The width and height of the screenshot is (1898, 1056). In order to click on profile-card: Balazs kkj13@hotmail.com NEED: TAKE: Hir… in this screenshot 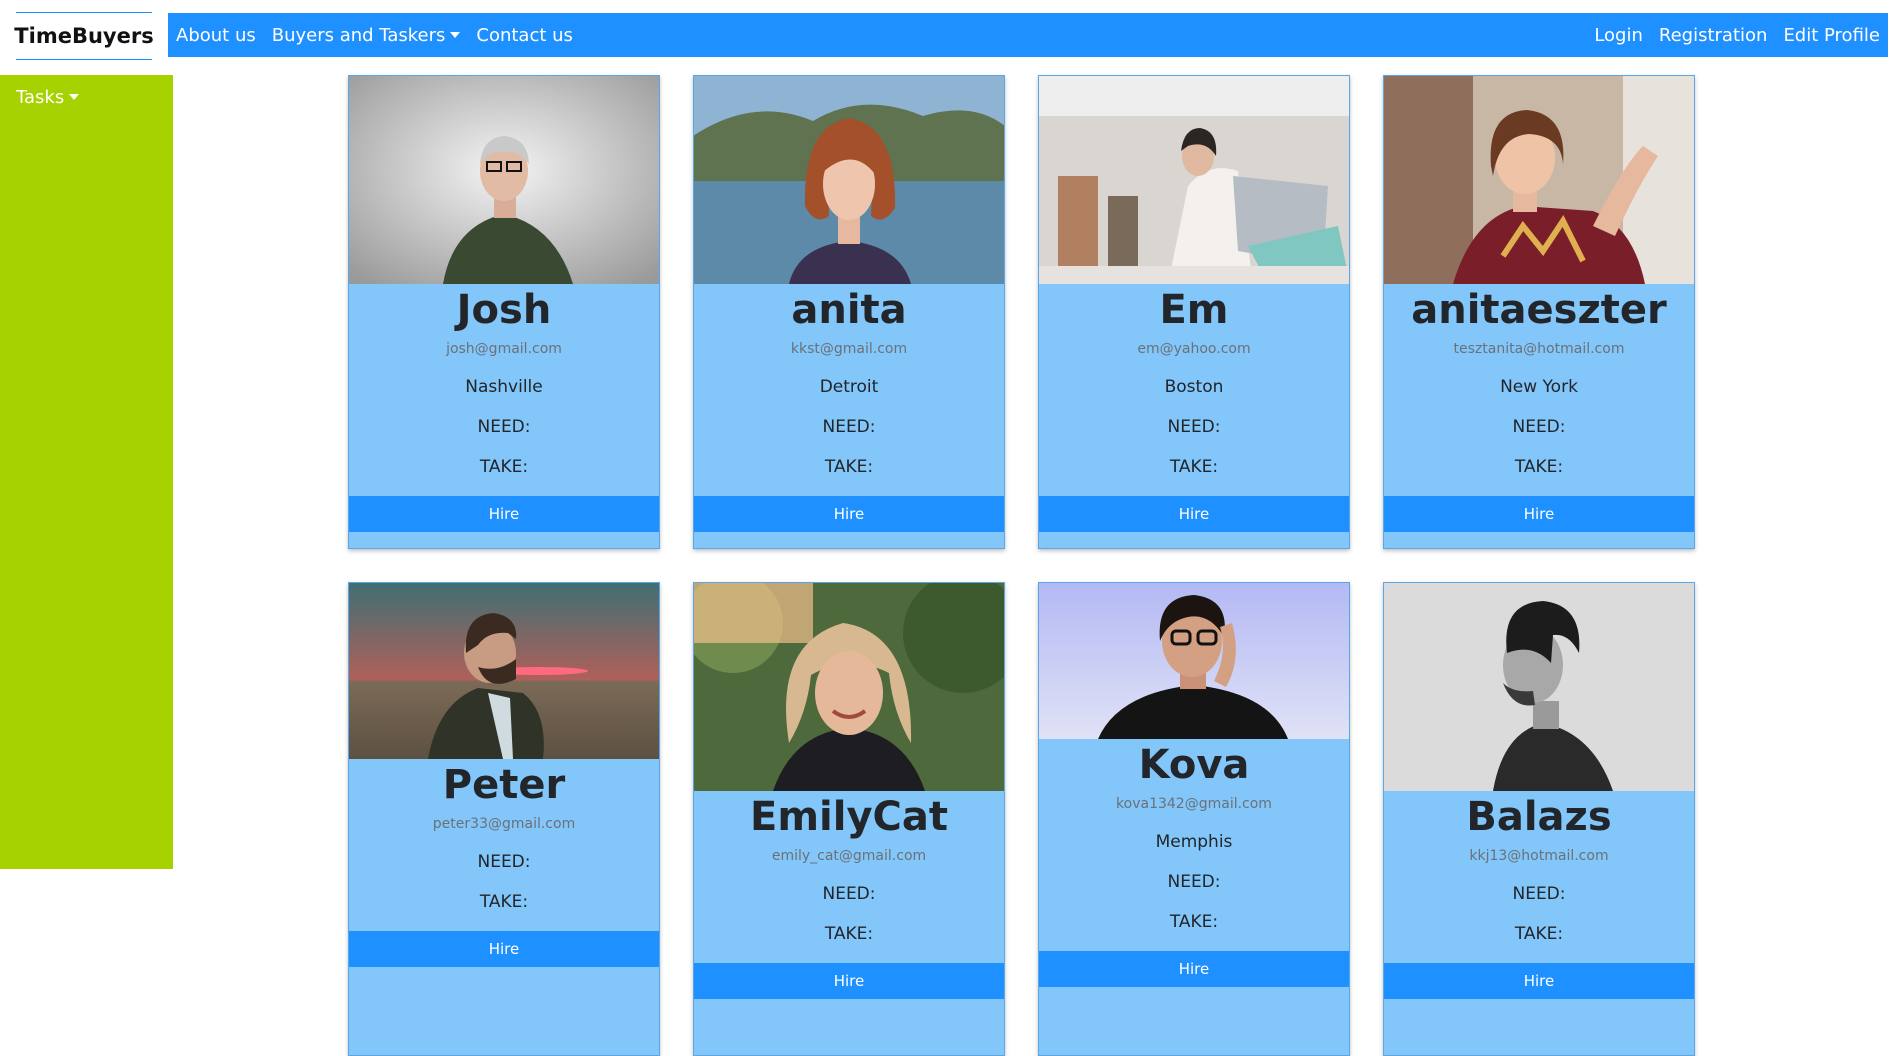, I will do `click(1539, 819)`.